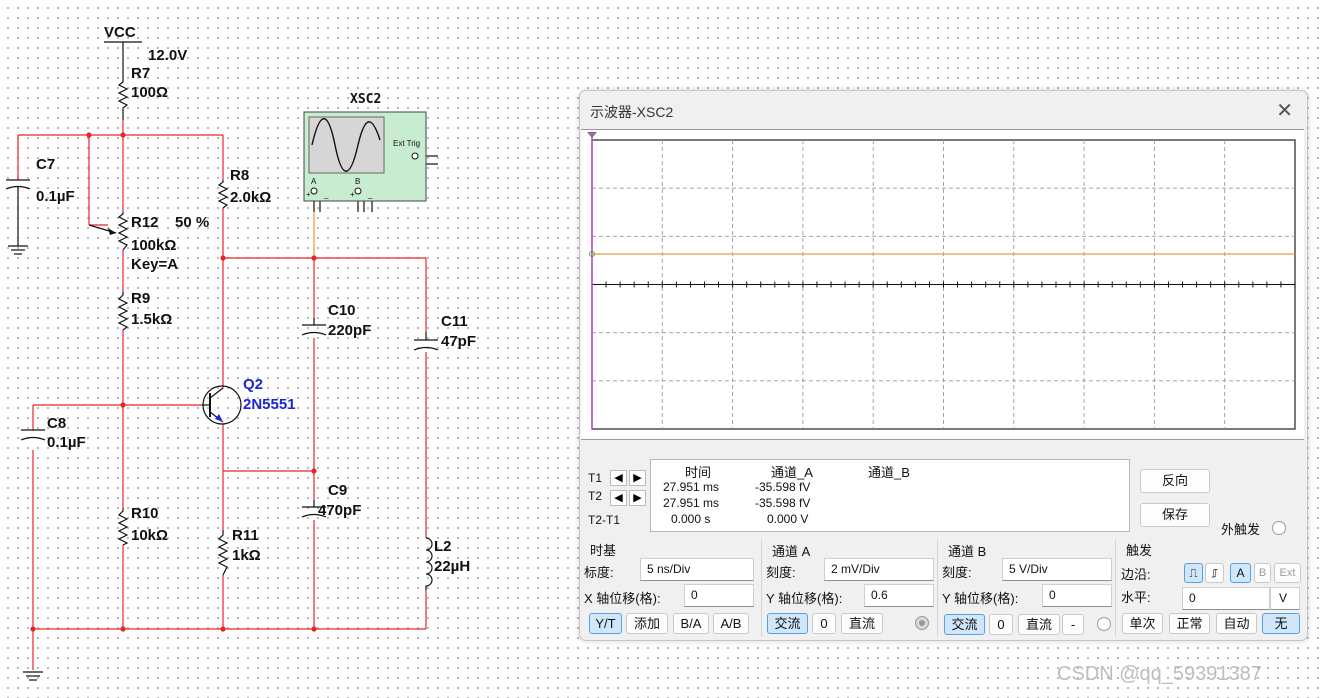 This screenshot has width=1325, height=698. Describe the element at coordinates (145, 222) in the screenshot. I see `r12-name: R12` at that location.